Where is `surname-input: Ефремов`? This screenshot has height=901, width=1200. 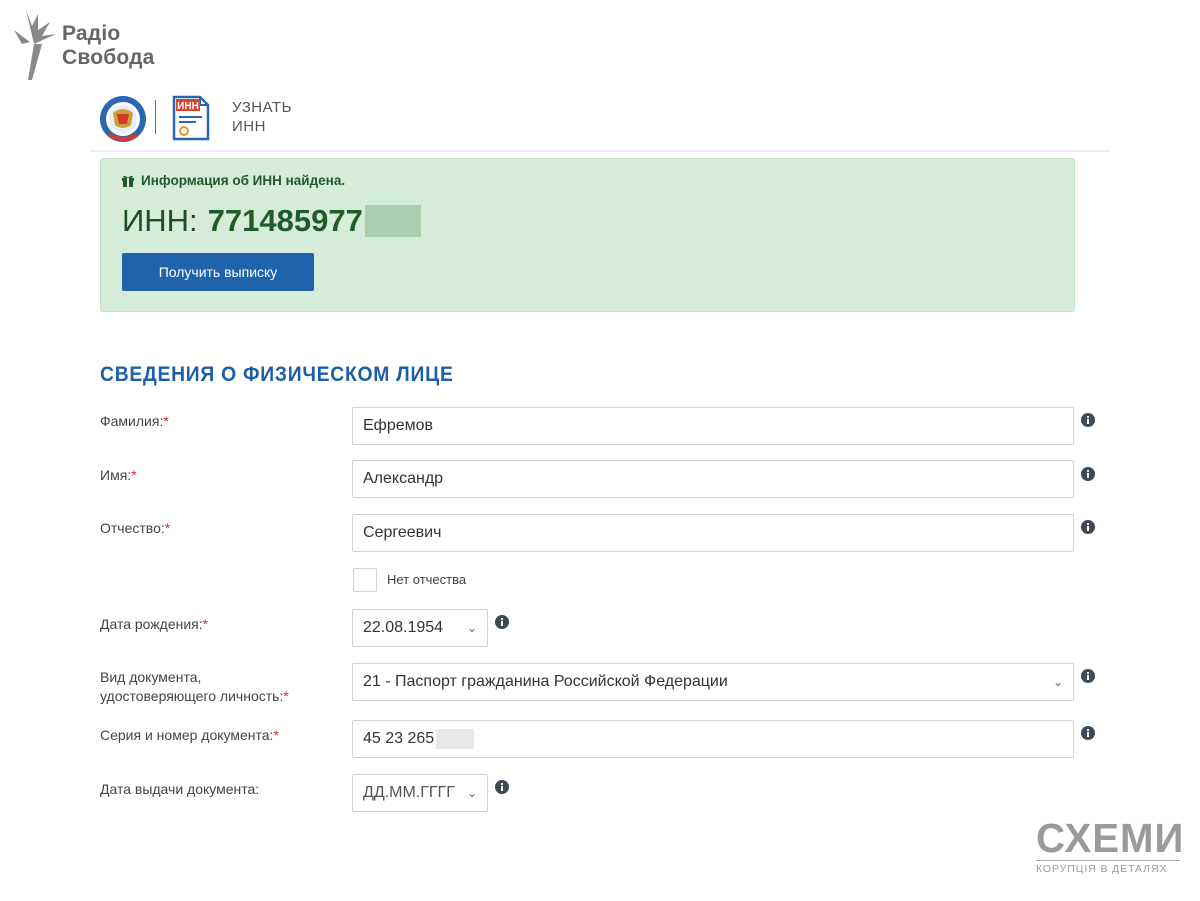 surname-input: Ефремов is located at coordinates (713, 426).